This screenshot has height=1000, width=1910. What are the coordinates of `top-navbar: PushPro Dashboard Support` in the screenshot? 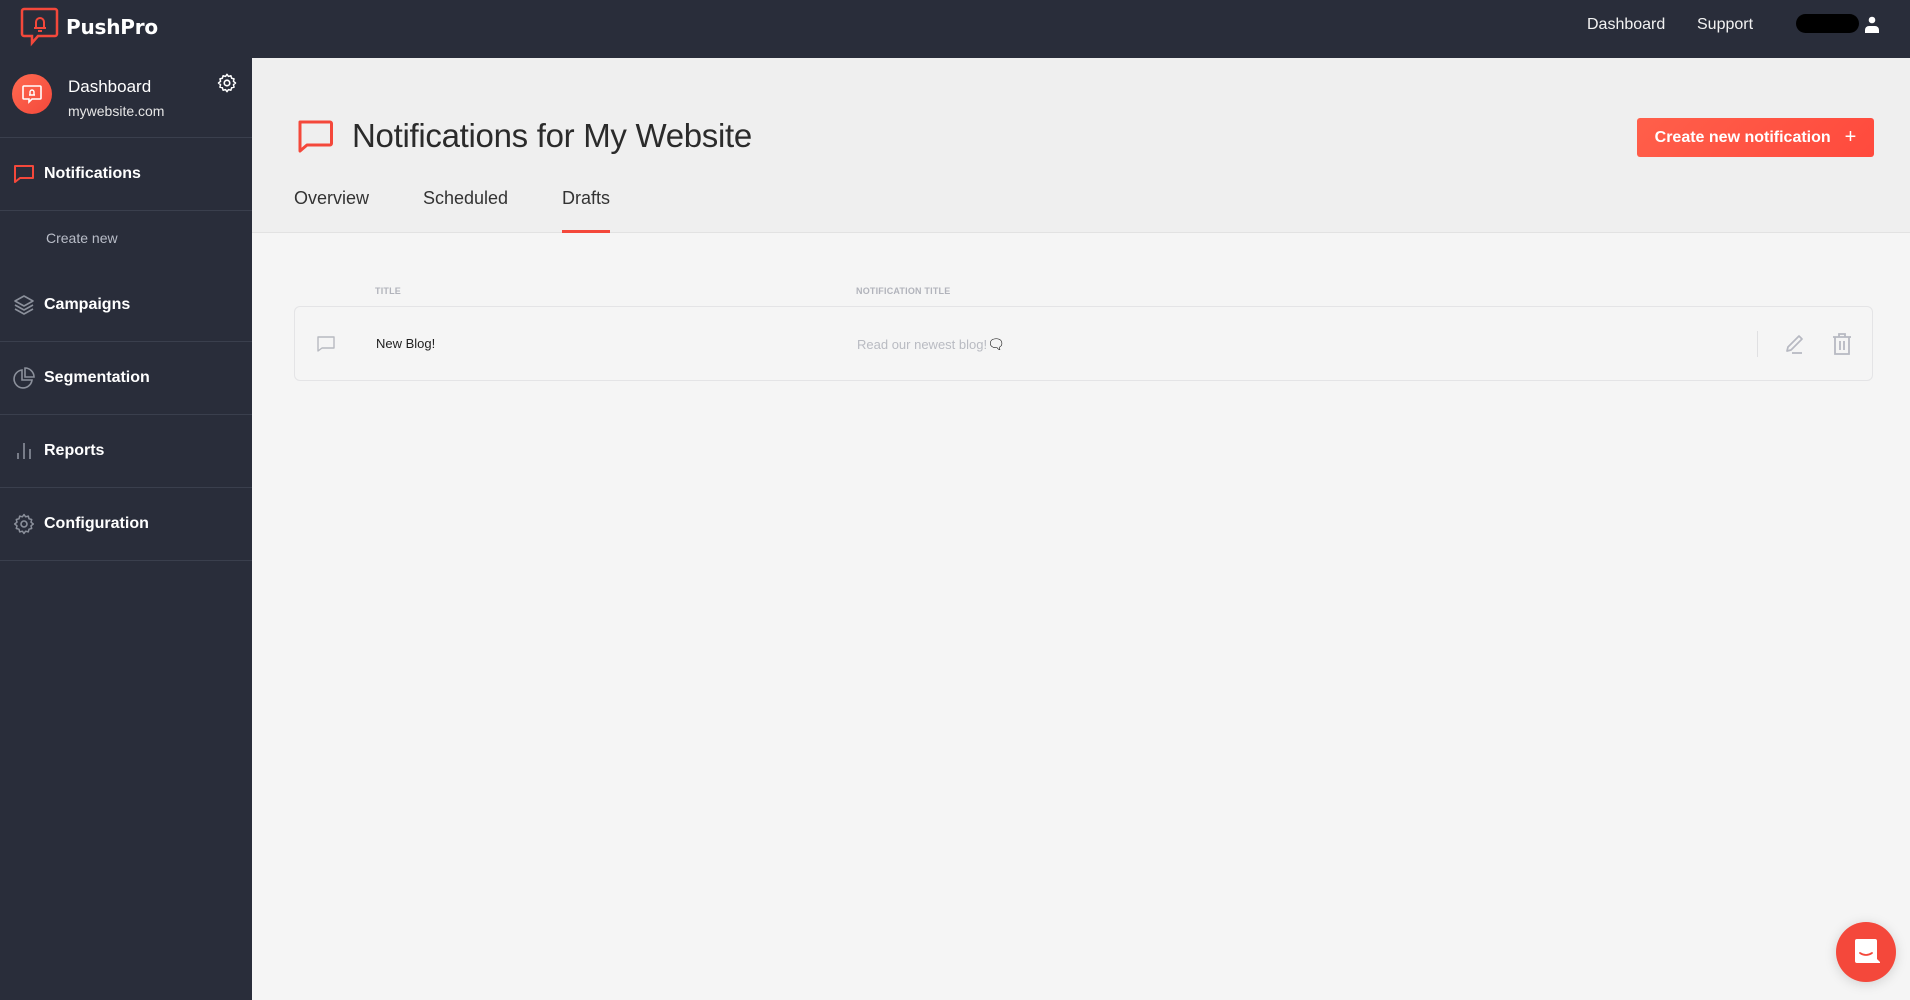 It's located at (955, 29).